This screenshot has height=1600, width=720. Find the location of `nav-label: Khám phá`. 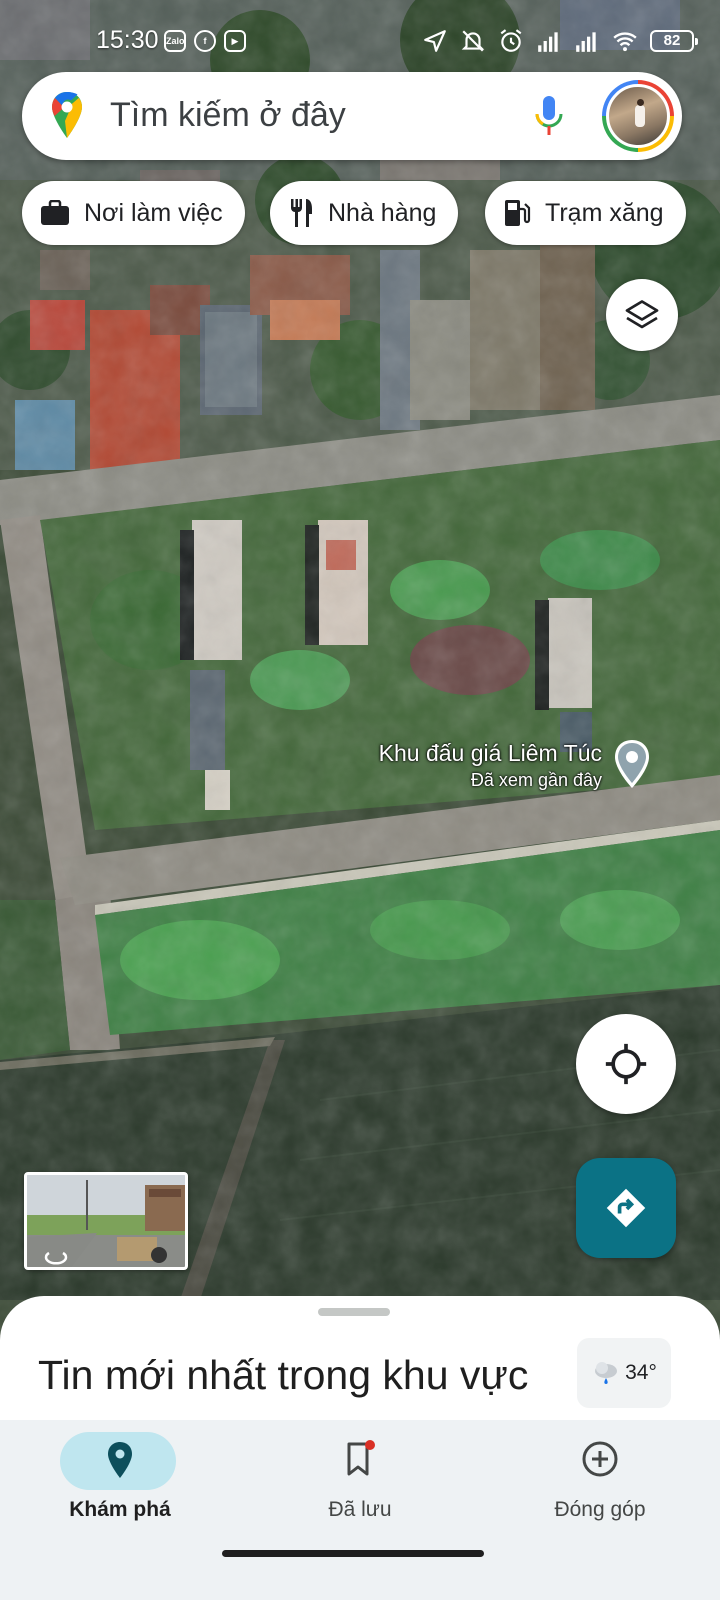

nav-label: Khám phá is located at coordinates (120, 1509).